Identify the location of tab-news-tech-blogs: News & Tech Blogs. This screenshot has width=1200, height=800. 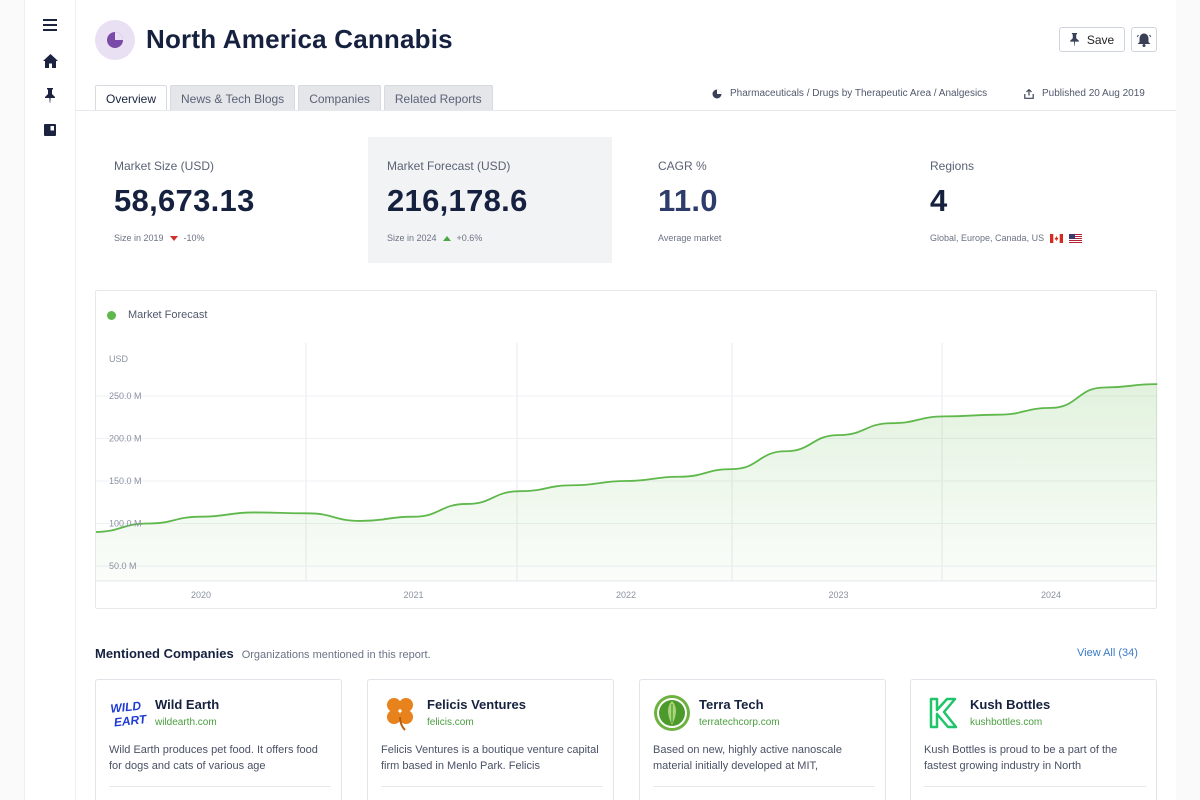
(233, 98).